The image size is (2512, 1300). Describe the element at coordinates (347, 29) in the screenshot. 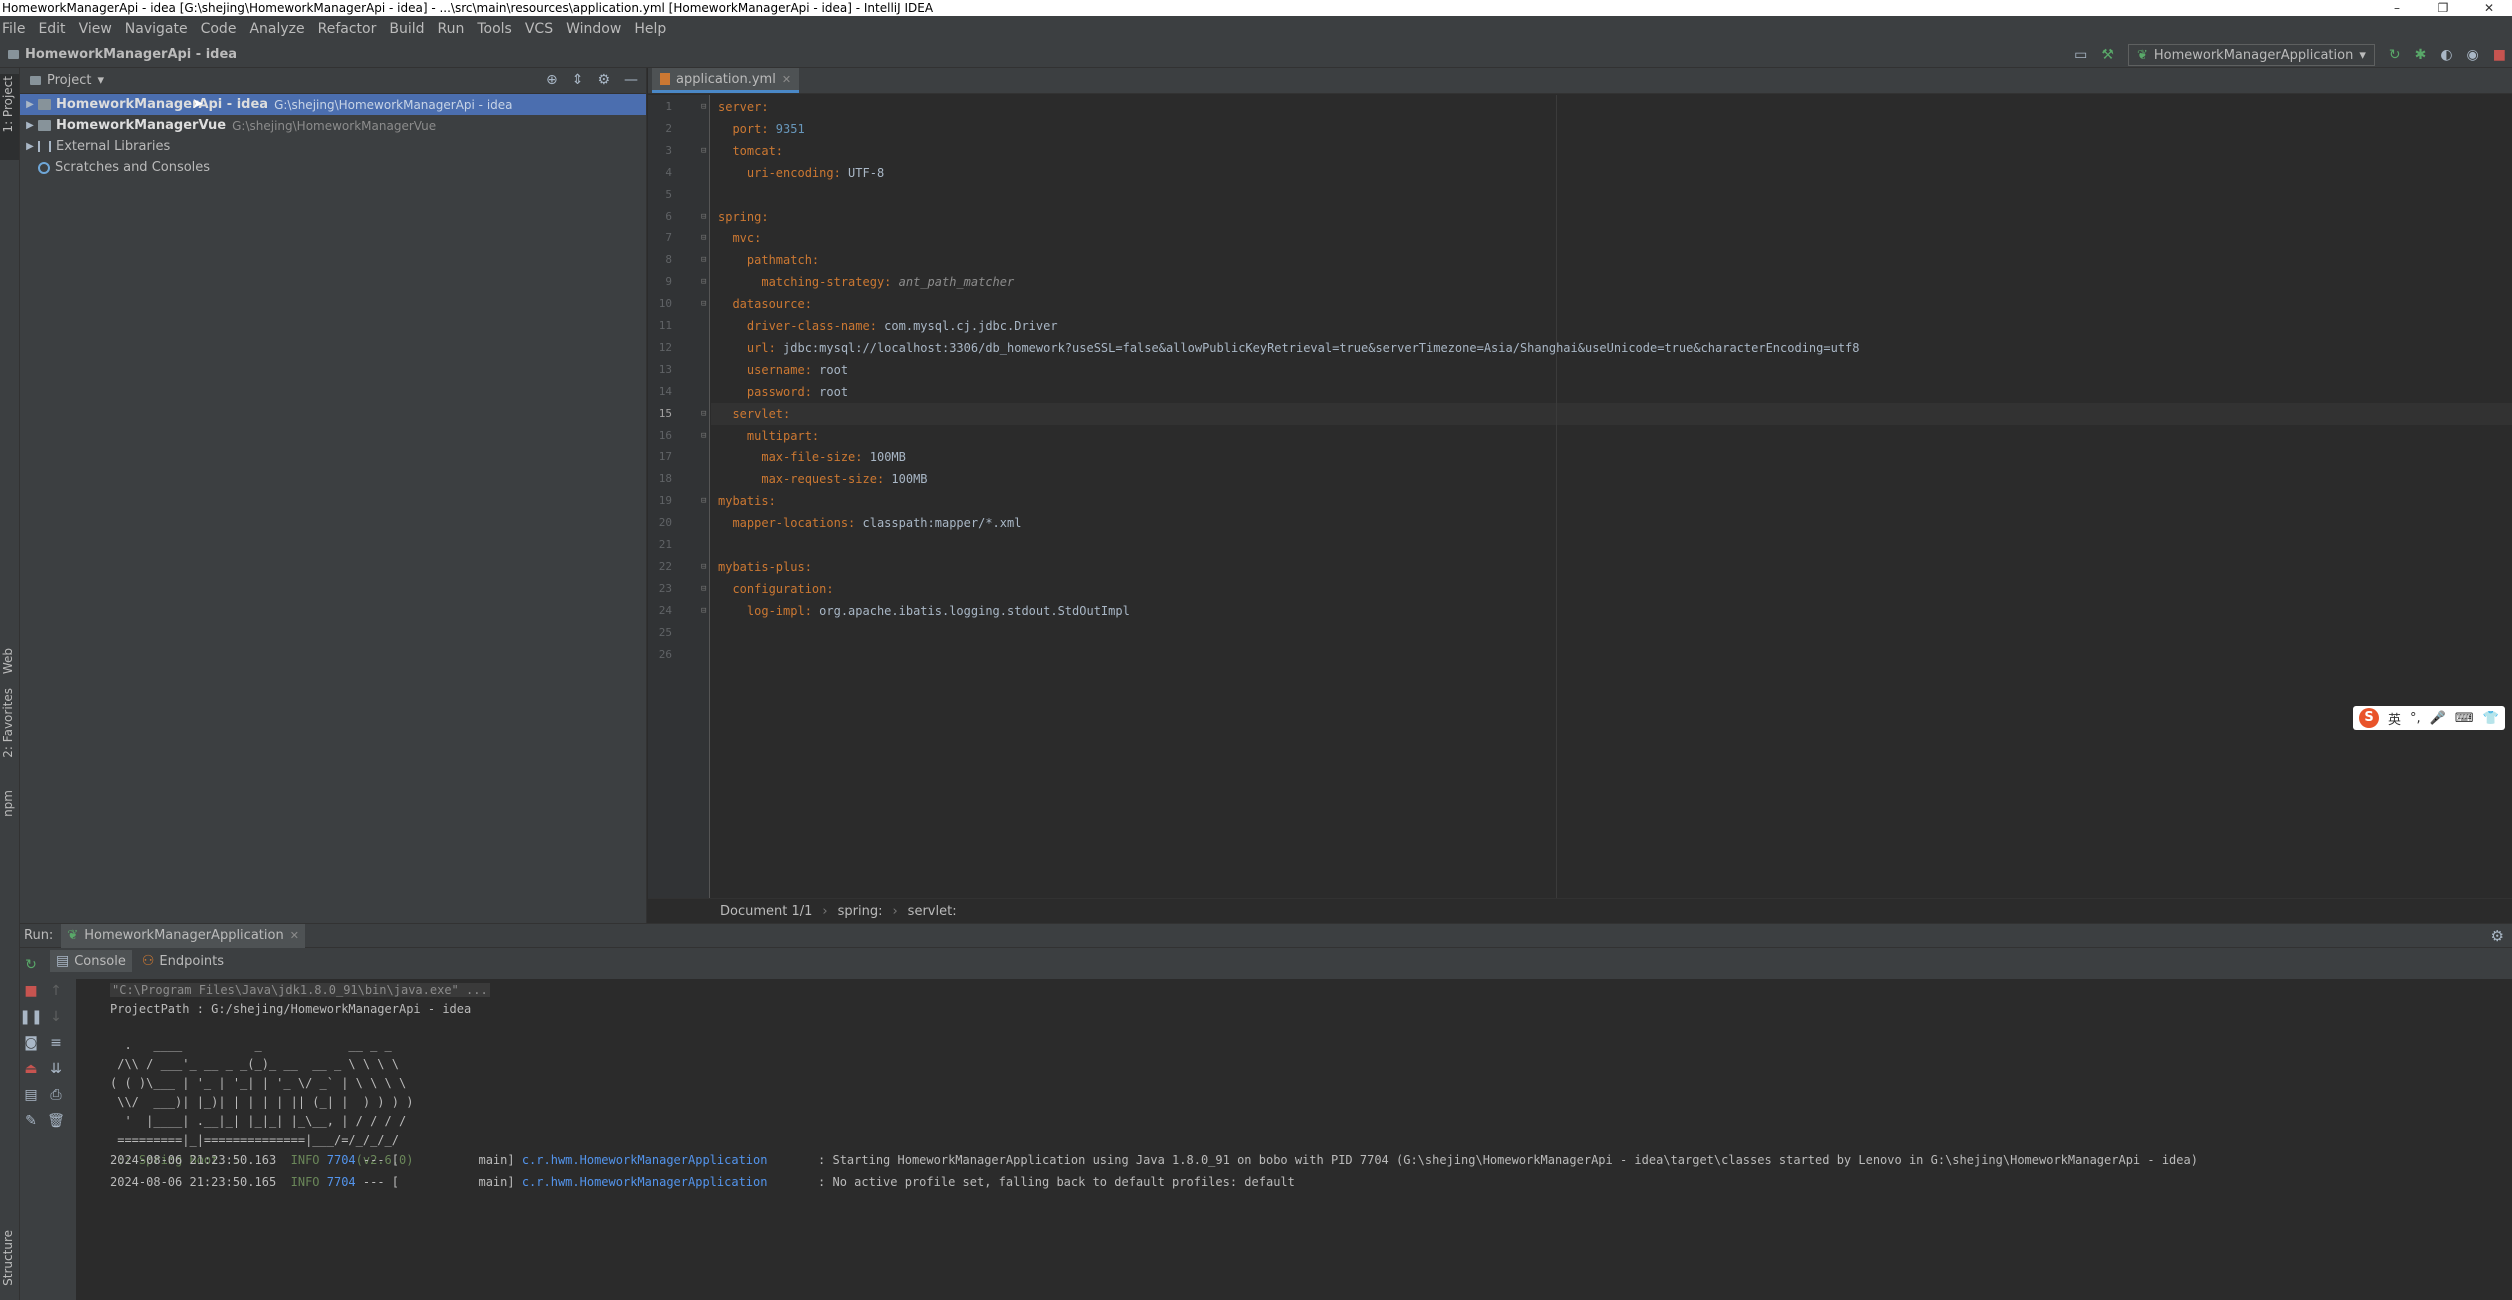

I see `menu-refactor: Refactor` at that location.